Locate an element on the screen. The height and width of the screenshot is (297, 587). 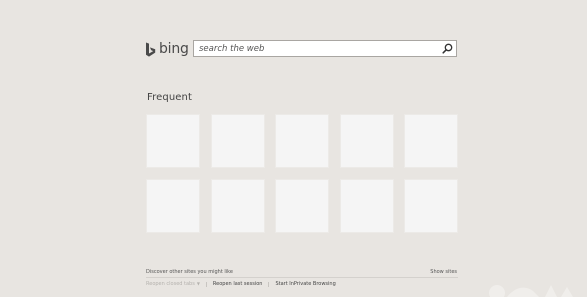
footer-divider is located at coordinates (302, 277).